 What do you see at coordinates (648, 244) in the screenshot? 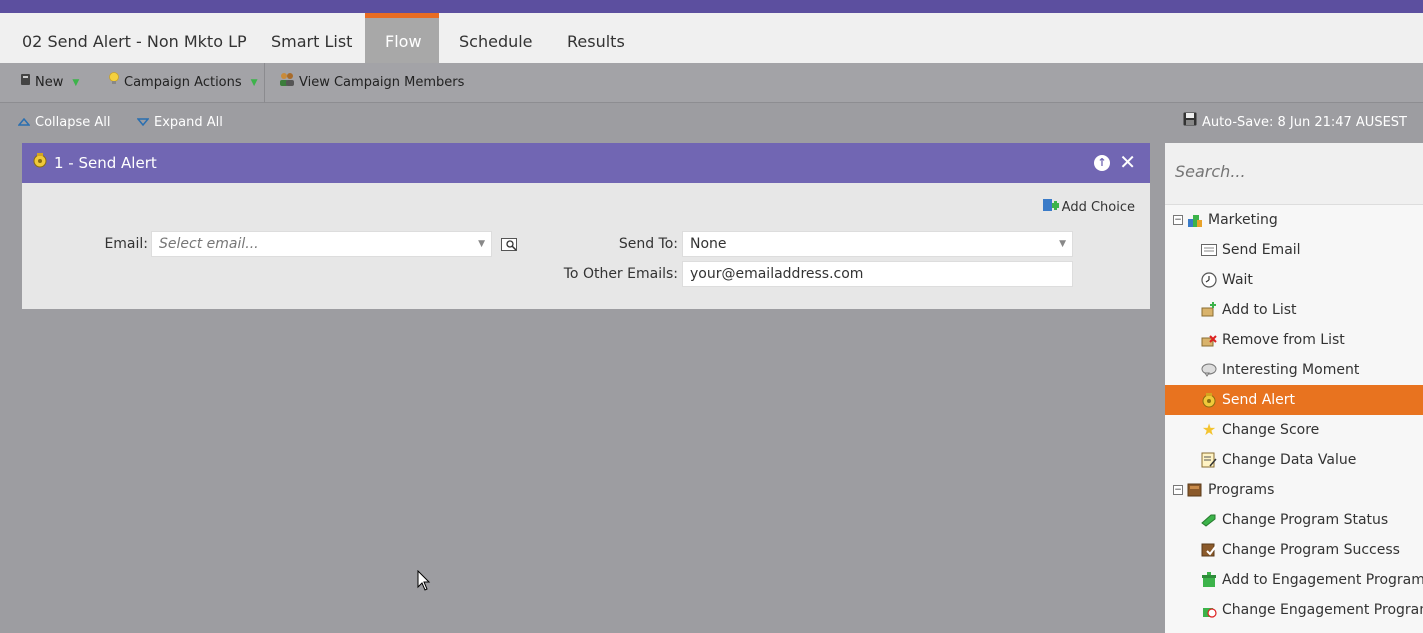
I see `send-to-label: Send To:` at bounding box center [648, 244].